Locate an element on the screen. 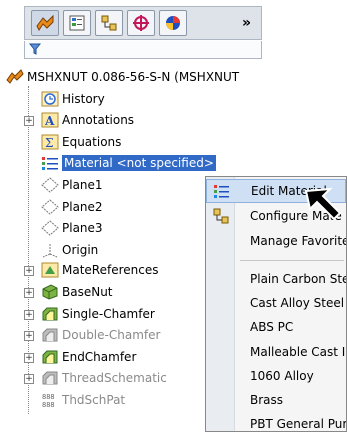 This screenshot has width=347, height=432. menu-item-label: 1060 Alloy is located at coordinates (282, 376).